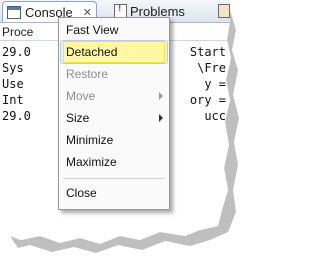  Describe the element at coordinates (81, 96) in the screenshot. I see `menu-item-label: Move` at that location.